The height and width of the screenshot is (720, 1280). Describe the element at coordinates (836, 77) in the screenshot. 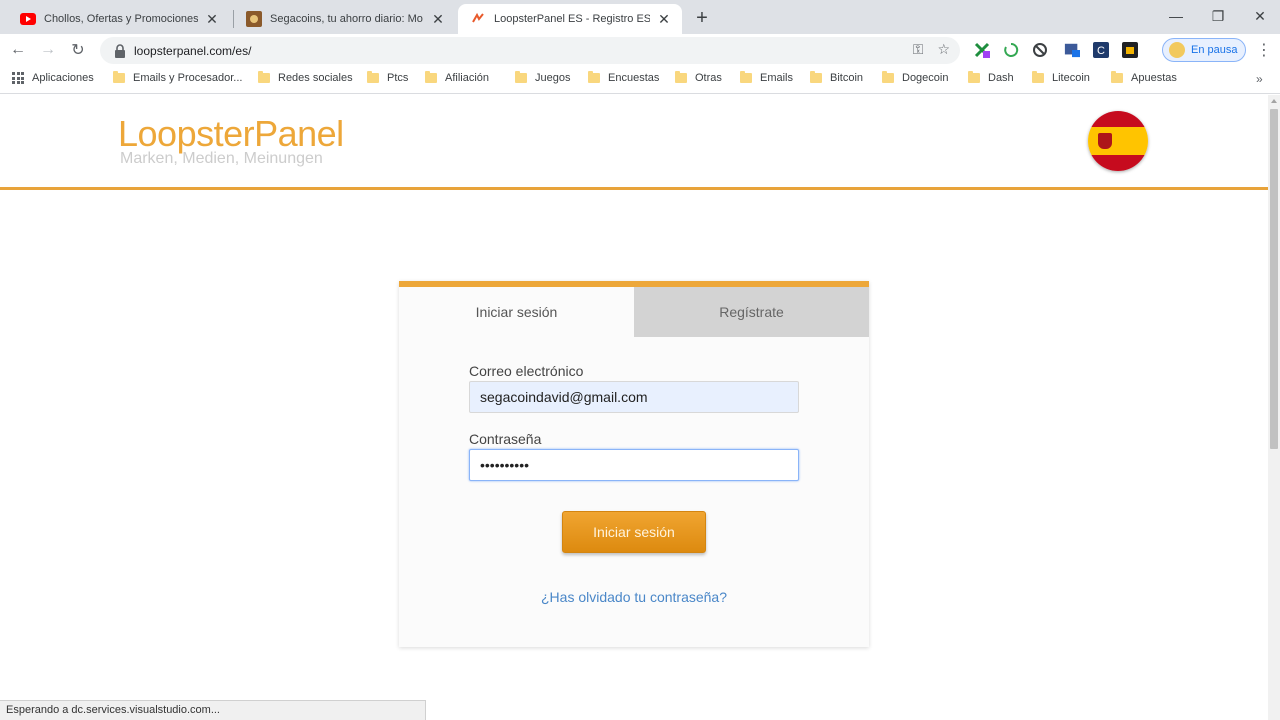

I see `bookmark-folder: Bitcoin` at that location.